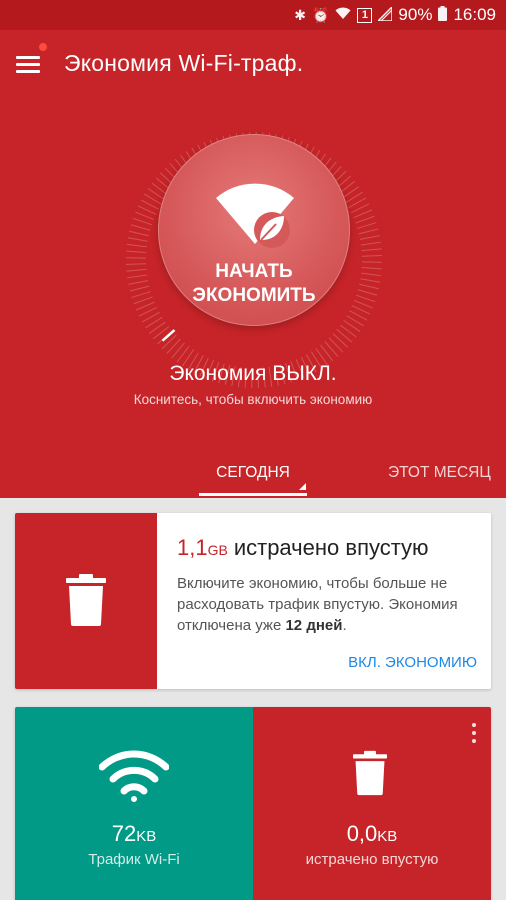 This screenshot has width=506, height=900. Describe the element at coordinates (443, 15) in the screenshot. I see `battery-icon` at that location.